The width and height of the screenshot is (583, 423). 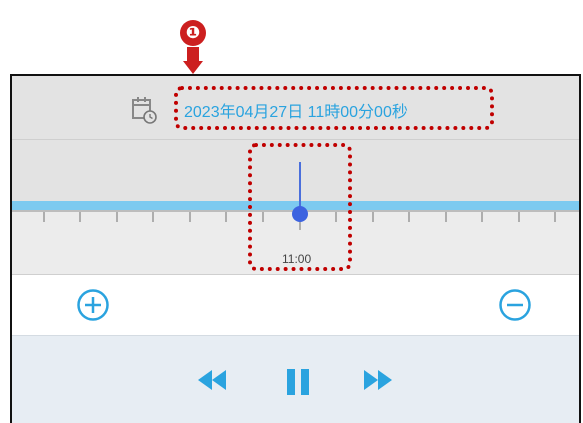 I want to click on pause-button, so click(x=298, y=382).